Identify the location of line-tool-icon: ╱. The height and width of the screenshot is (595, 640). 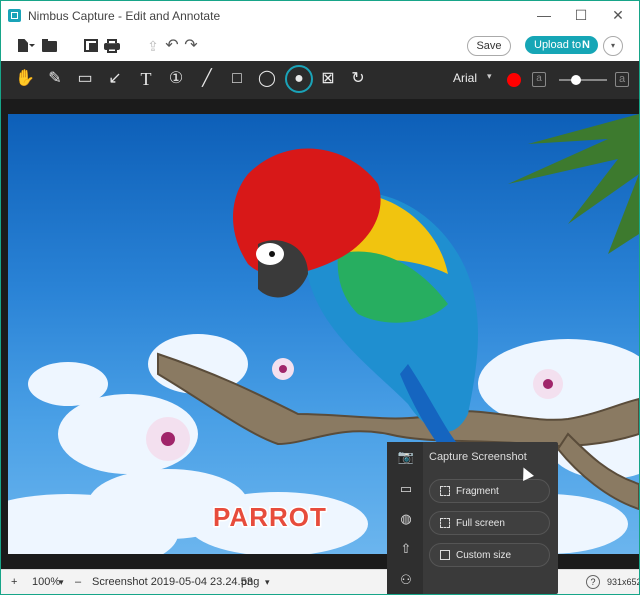
(207, 79).